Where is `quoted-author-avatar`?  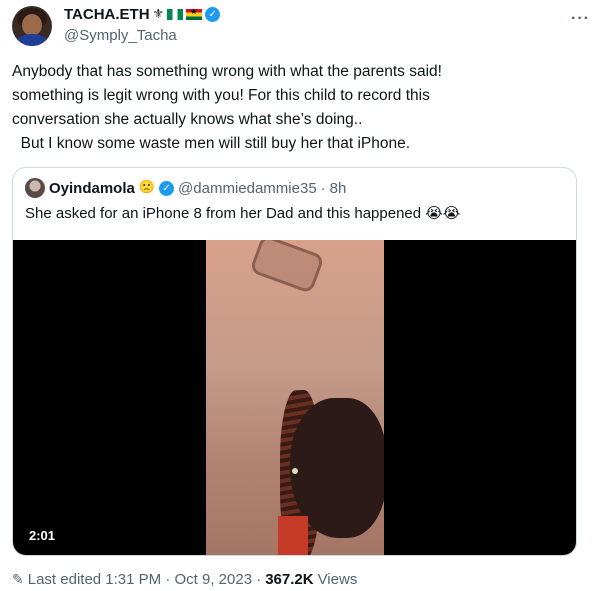 quoted-author-avatar is located at coordinates (35, 188).